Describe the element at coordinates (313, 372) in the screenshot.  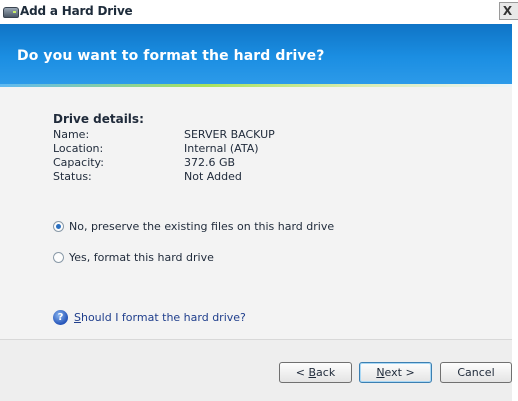
I see `back-button-mnemonic: B` at that location.